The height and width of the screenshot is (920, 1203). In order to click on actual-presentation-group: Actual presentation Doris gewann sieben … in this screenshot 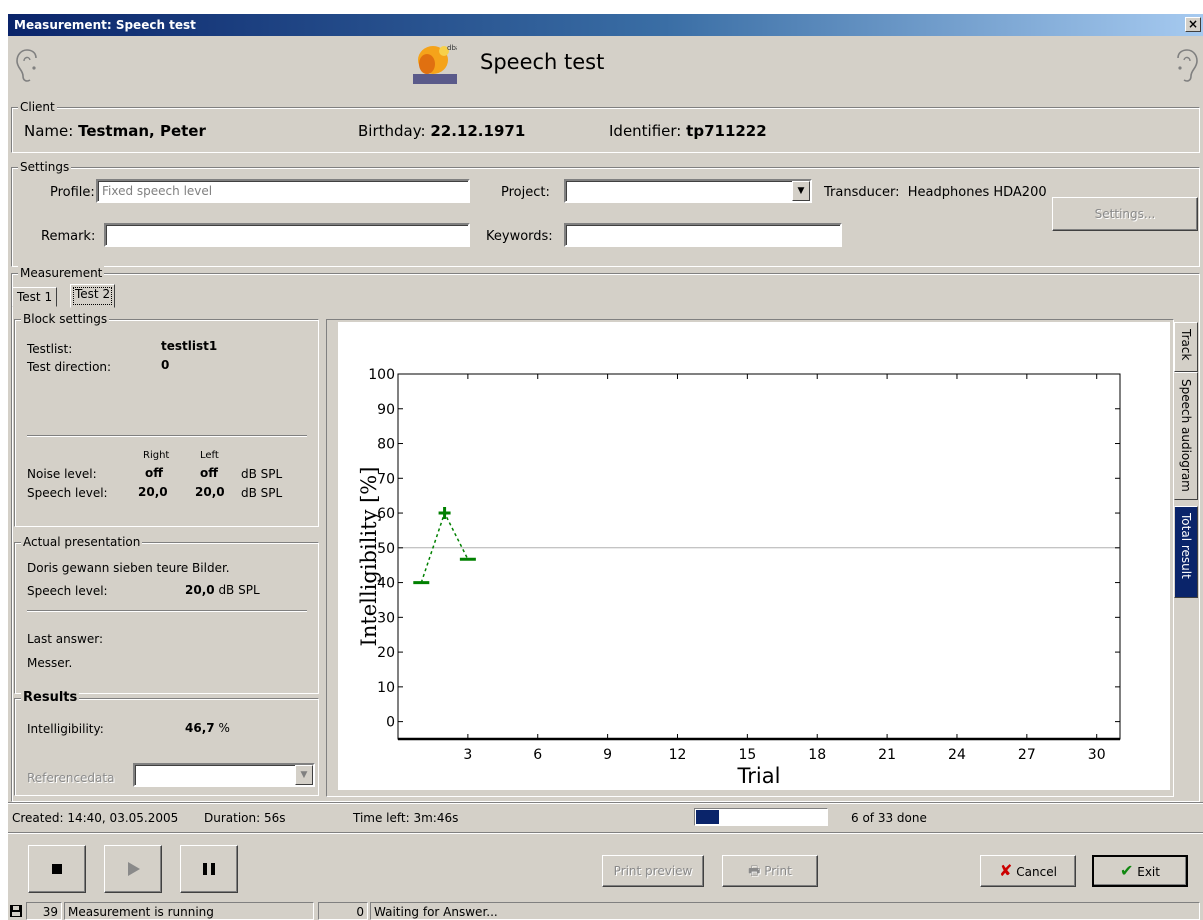, I will do `click(166, 614)`.